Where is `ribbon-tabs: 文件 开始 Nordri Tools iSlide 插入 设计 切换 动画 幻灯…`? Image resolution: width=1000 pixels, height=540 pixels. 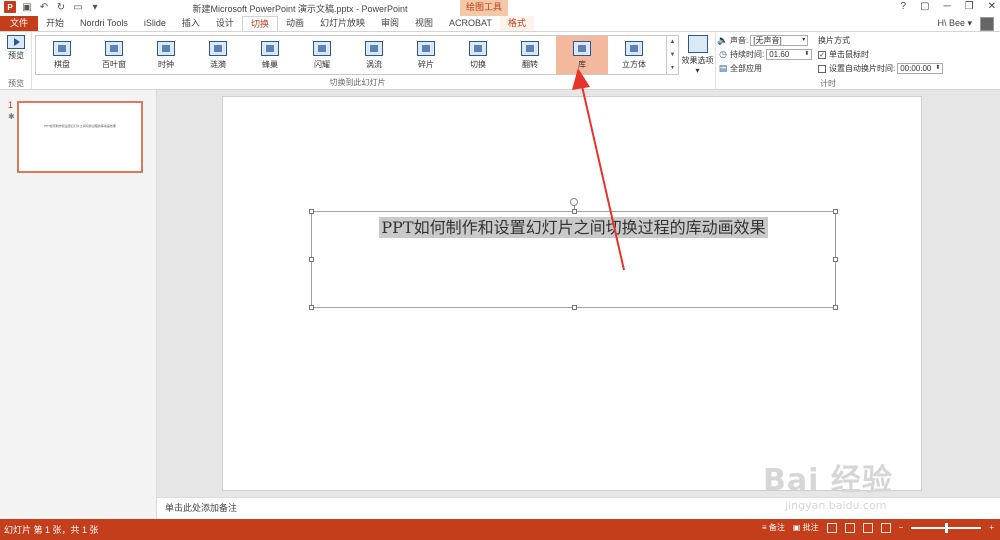 ribbon-tabs: 文件 开始 Nordri Tools iSlide 插入 设计 切换 动画 幻灯… is located at coordinates (500, 23).